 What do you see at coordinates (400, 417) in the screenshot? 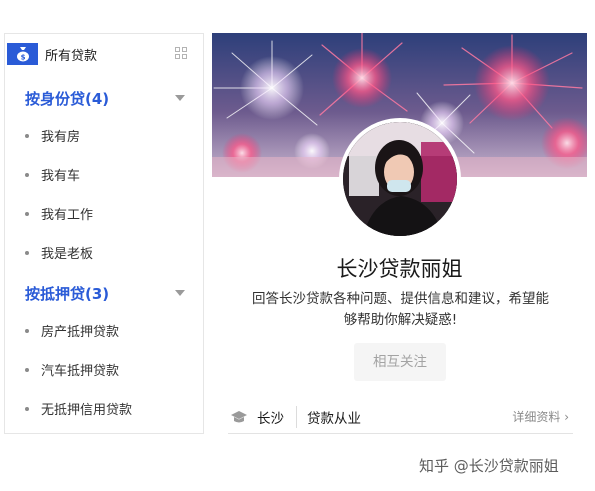
I see `profile-info-row: 长沙 贷款从业 详细资料 ›` at bounding box center [400, 417].